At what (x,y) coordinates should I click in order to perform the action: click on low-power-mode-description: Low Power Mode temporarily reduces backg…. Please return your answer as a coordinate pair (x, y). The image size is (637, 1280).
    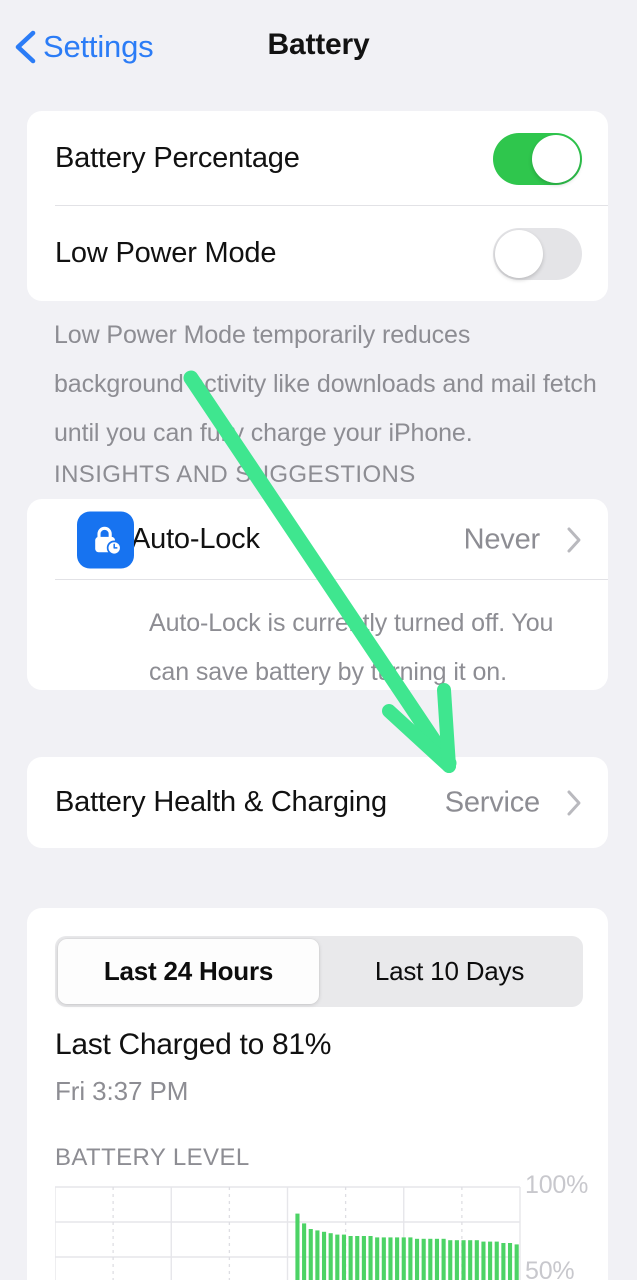
    Looking at the image, I should click on (325, 384).